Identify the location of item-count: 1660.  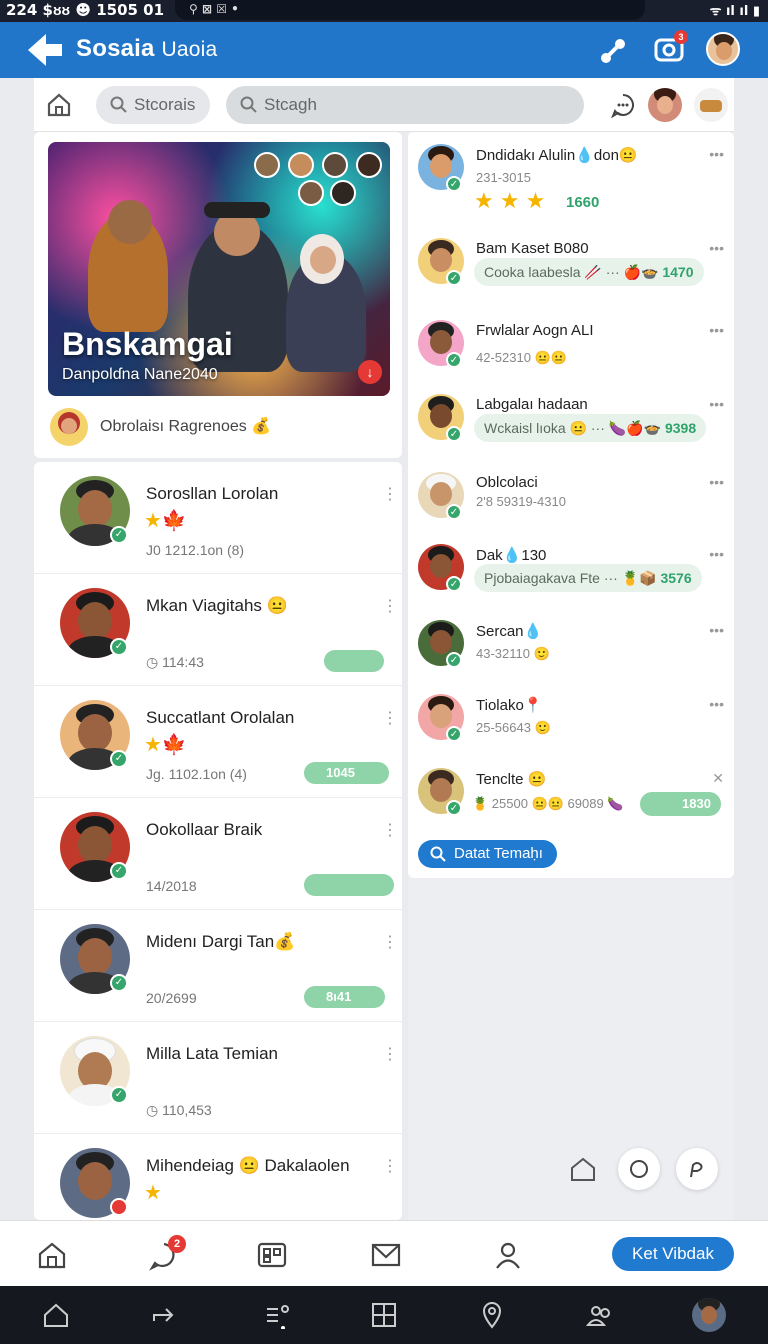
(583, 202).